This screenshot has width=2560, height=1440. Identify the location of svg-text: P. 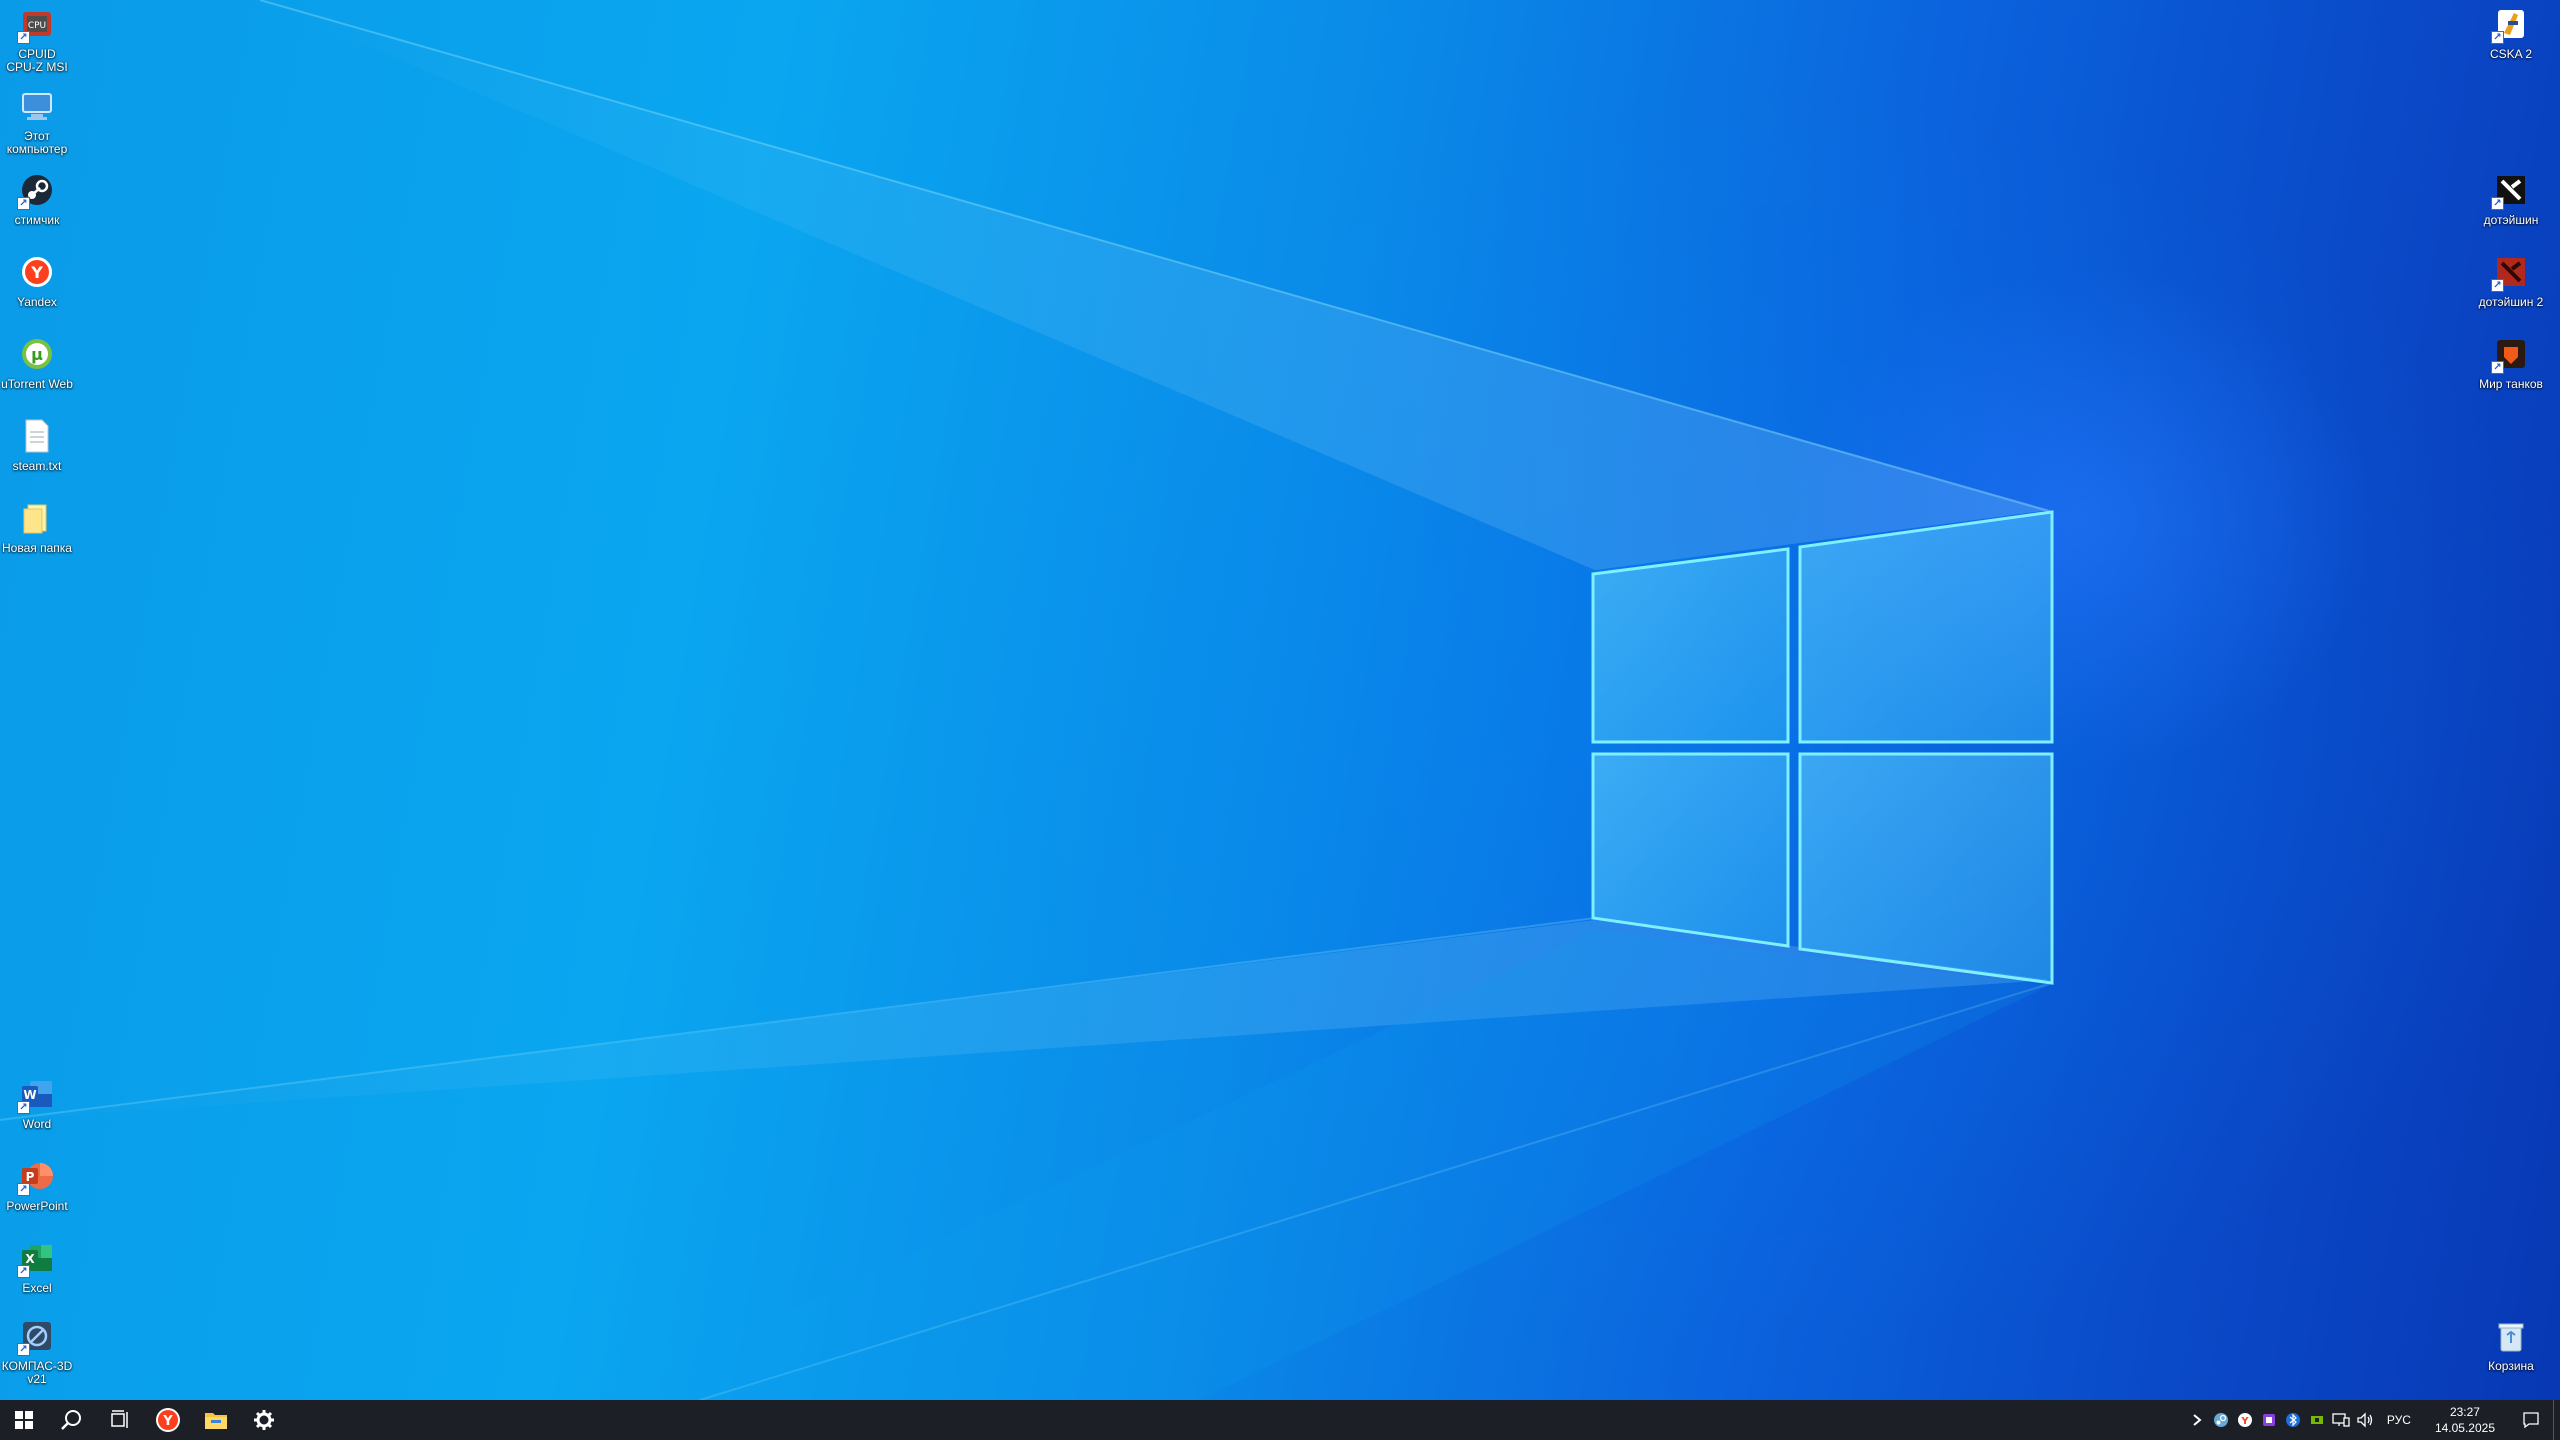
(30, 1177).